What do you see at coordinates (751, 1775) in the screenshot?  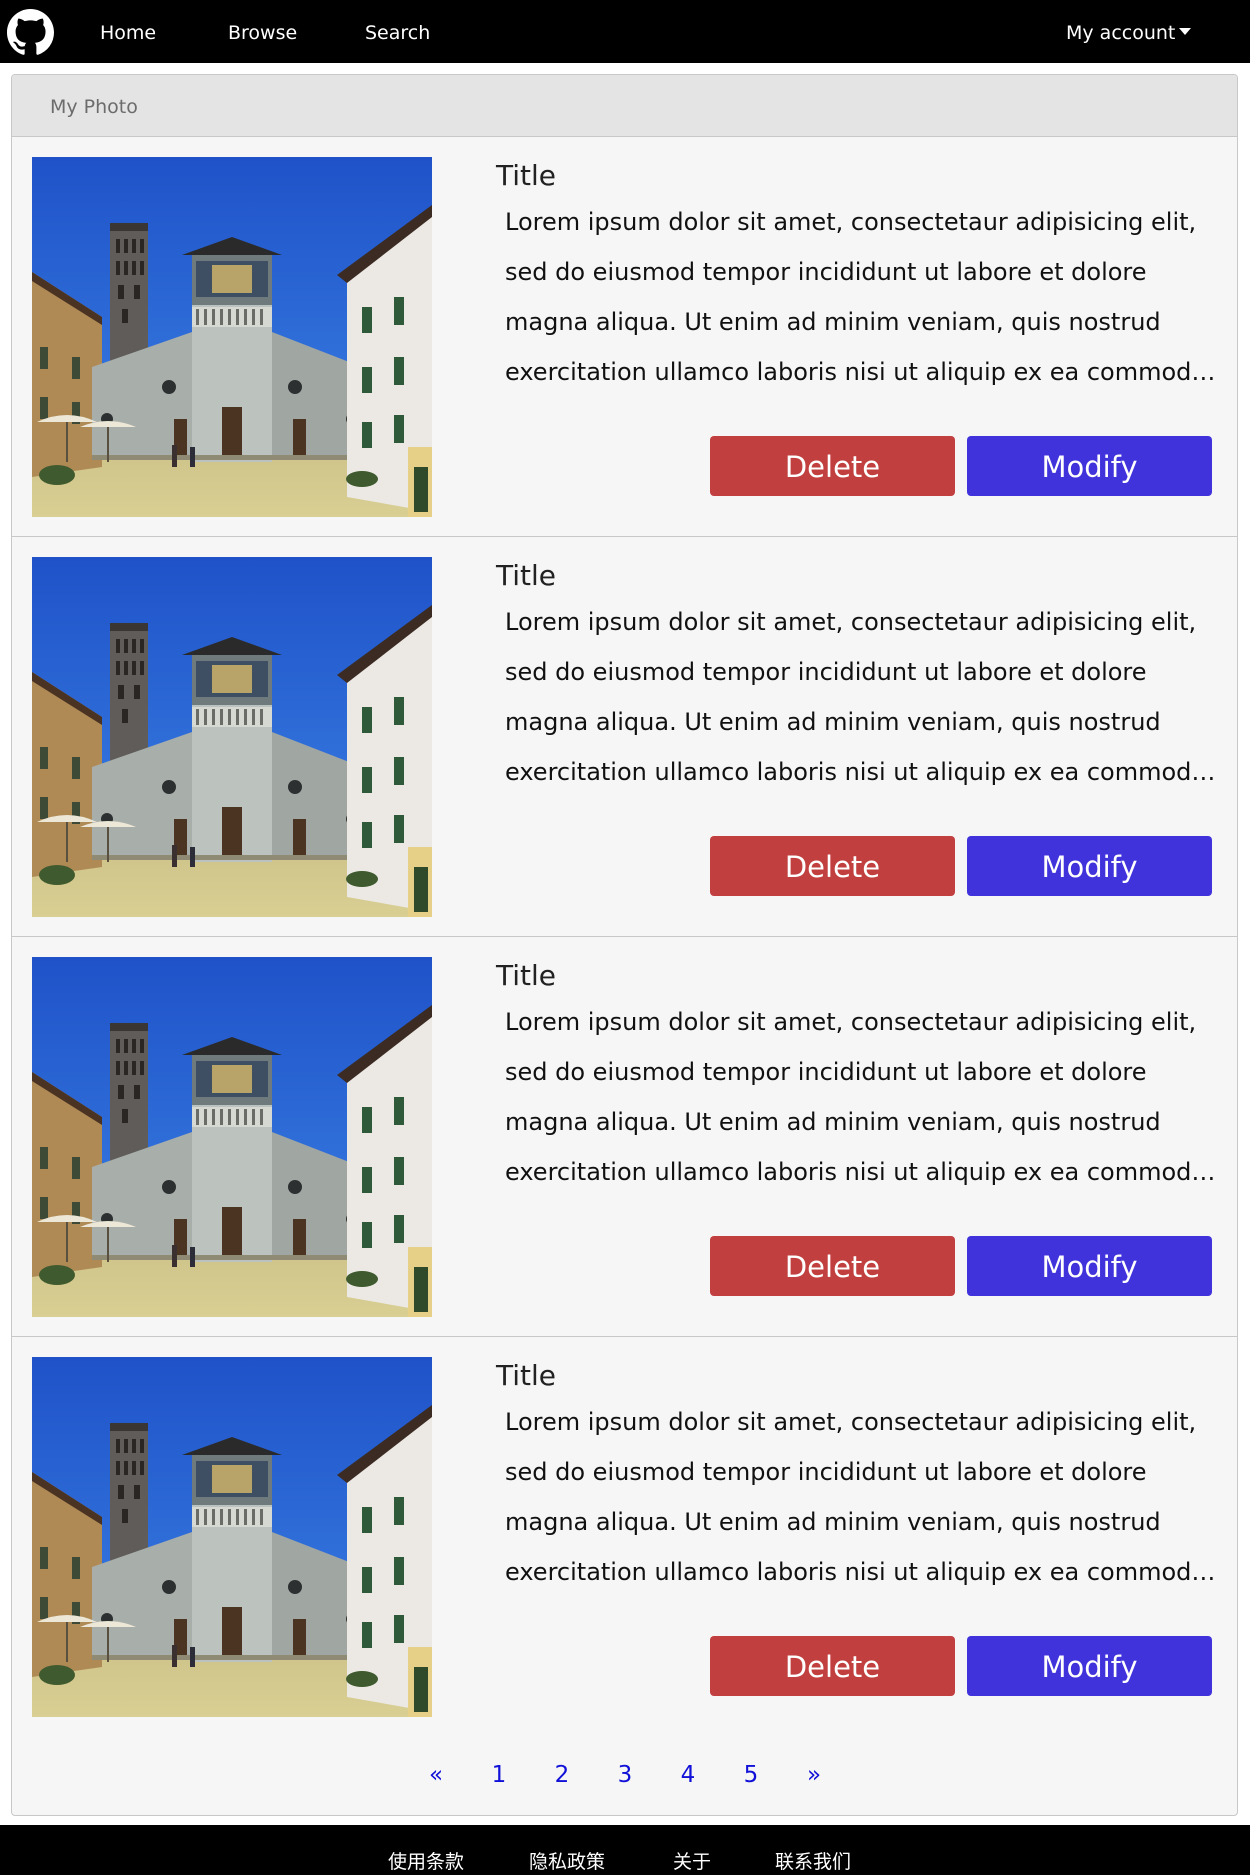 I see `page-link-5: 5` at bounding box center [751, 1775].